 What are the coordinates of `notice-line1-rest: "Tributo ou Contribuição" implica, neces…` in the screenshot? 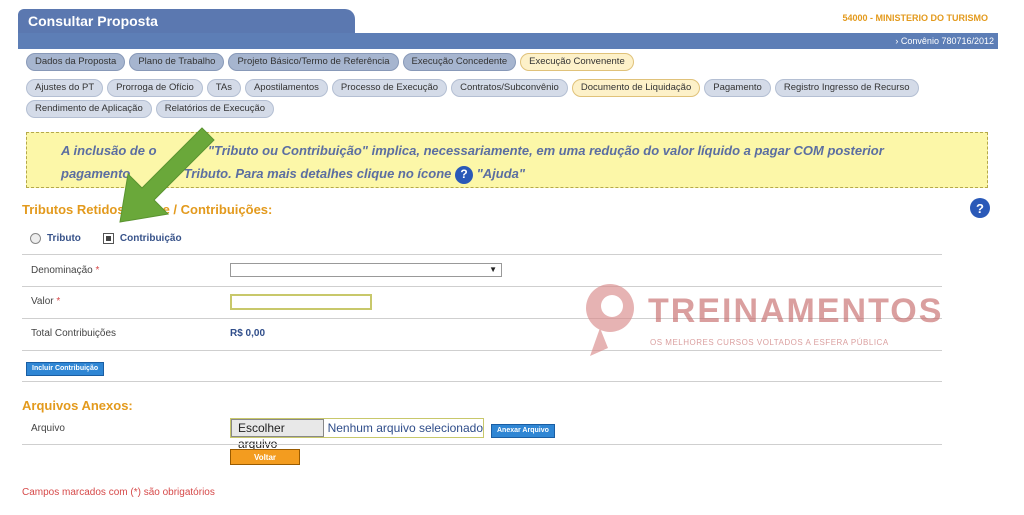 It's located at (545, 150).